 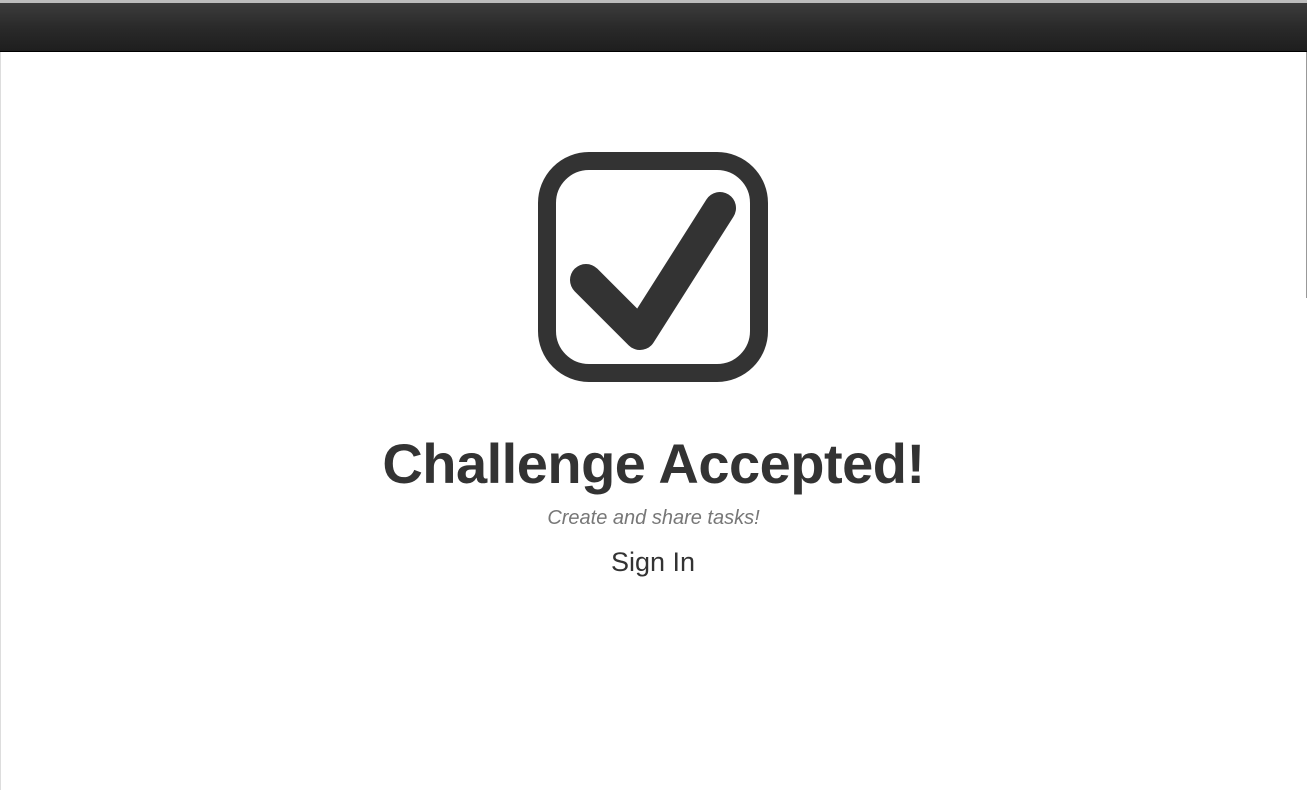 What do you see at coordinates (653, 518) in the screenshot?
I see `tagline: Create and share tasks!` at bounding box center [653, 518].